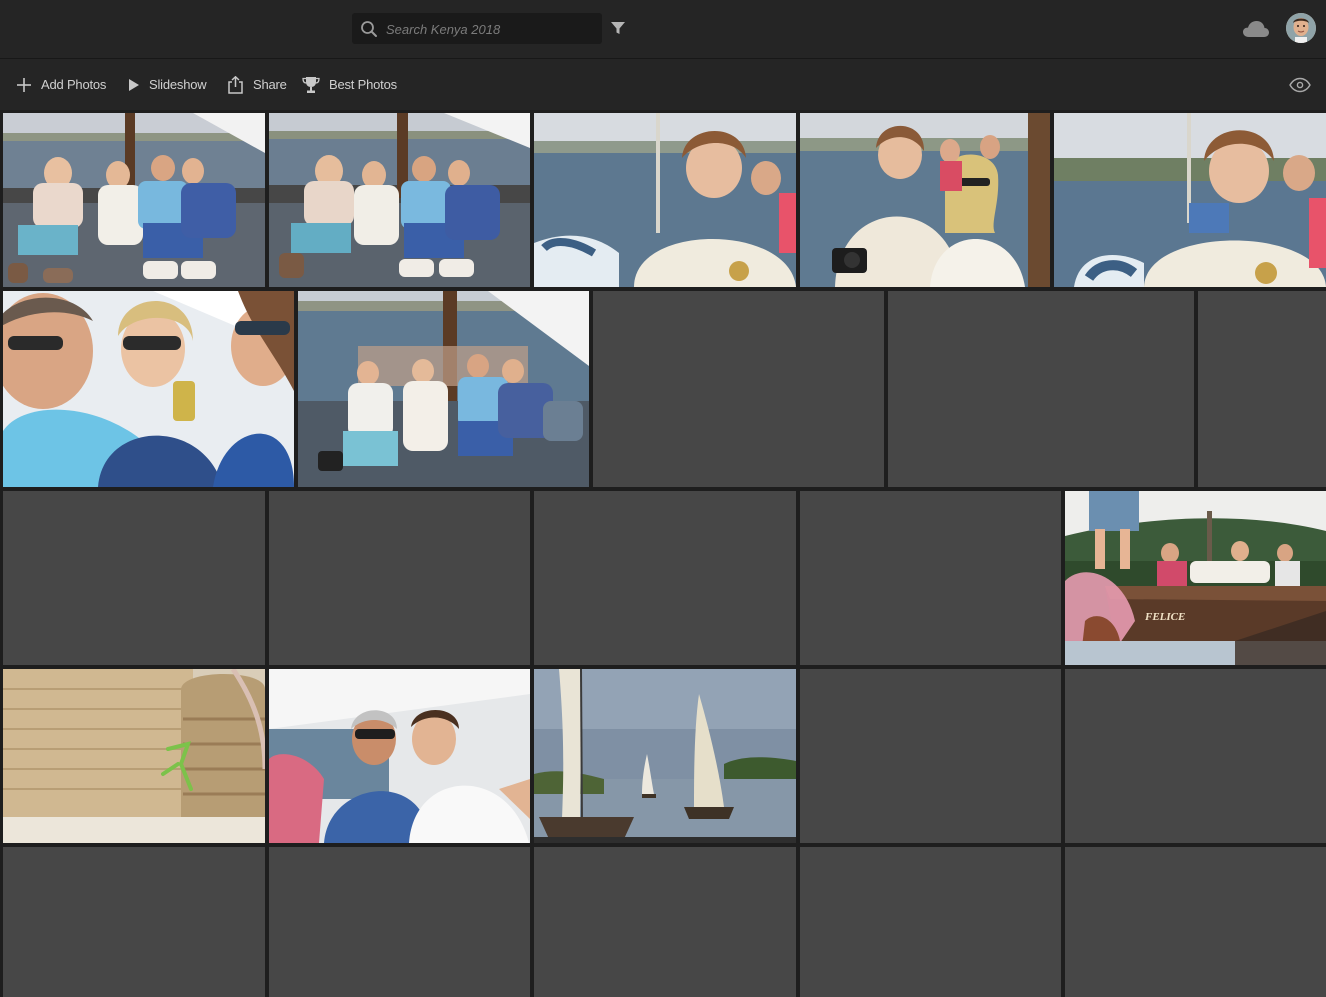  I want to click on photo-sailboats-channel, so click(665, 756).